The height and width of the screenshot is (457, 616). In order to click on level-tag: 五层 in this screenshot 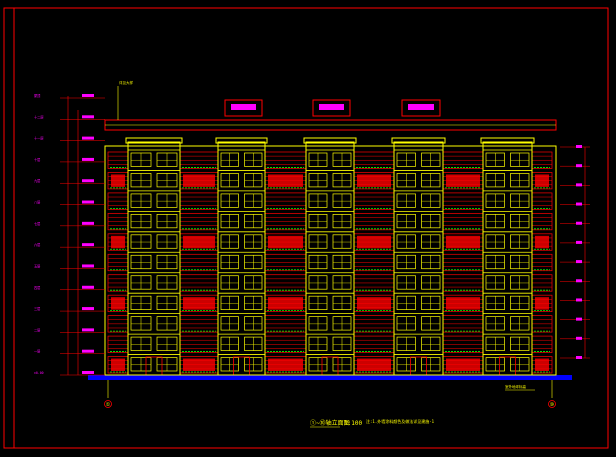, I will do `click(37, 265)`.